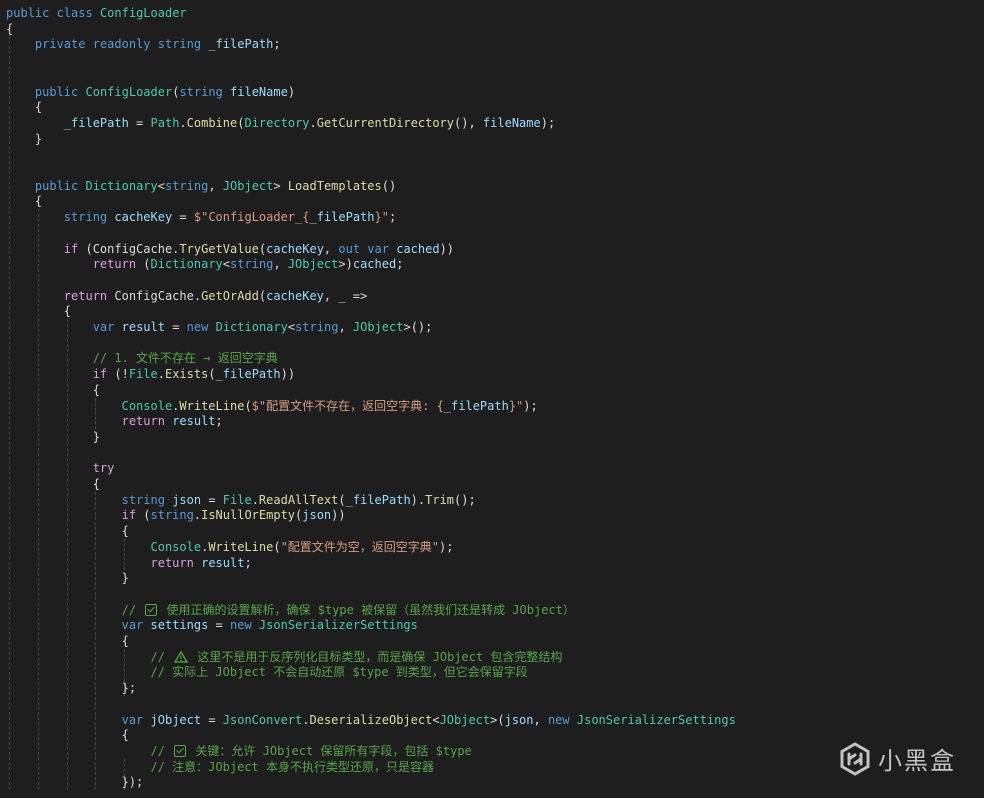 Image resolution: width=984 pixels, height=798 pixels. I want to click on code-line: if (!File.Exists(_filePath)), so click(150, 374).